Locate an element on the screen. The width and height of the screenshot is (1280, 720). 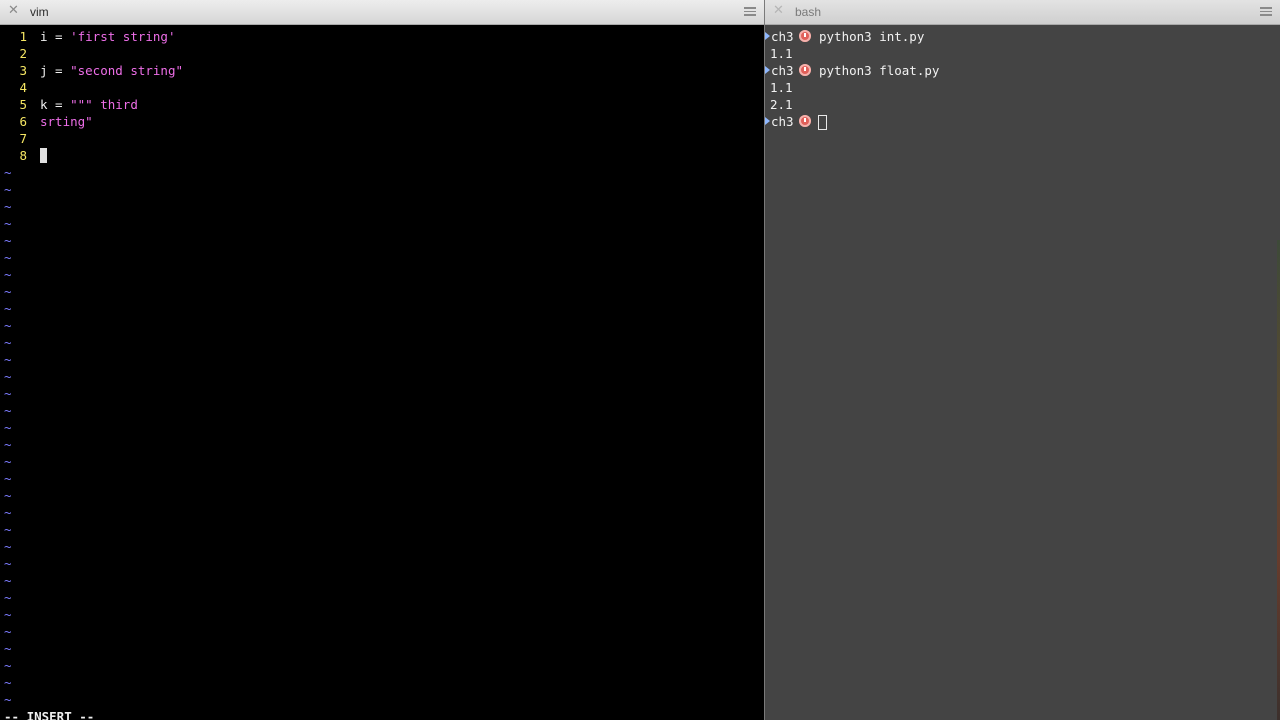
code-text is located at coordinates (43, 155).